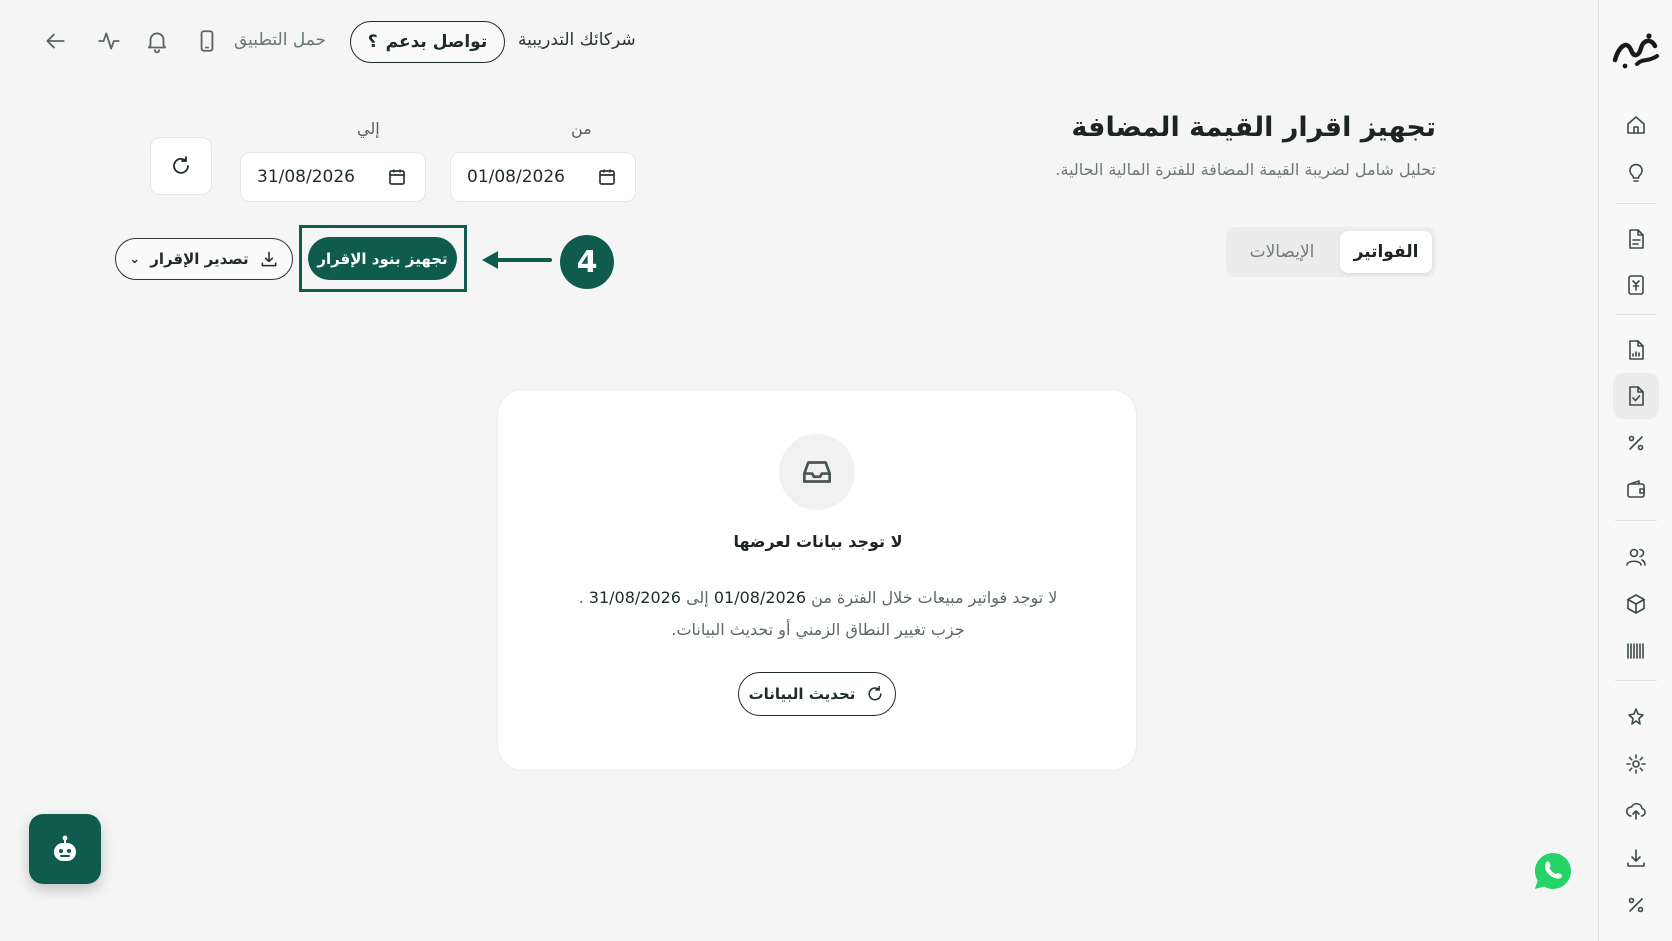 Image resolution: width=1672 pixels, height=941 pixels. I want to click on sidebar-item-upload, so click(1636, 811).